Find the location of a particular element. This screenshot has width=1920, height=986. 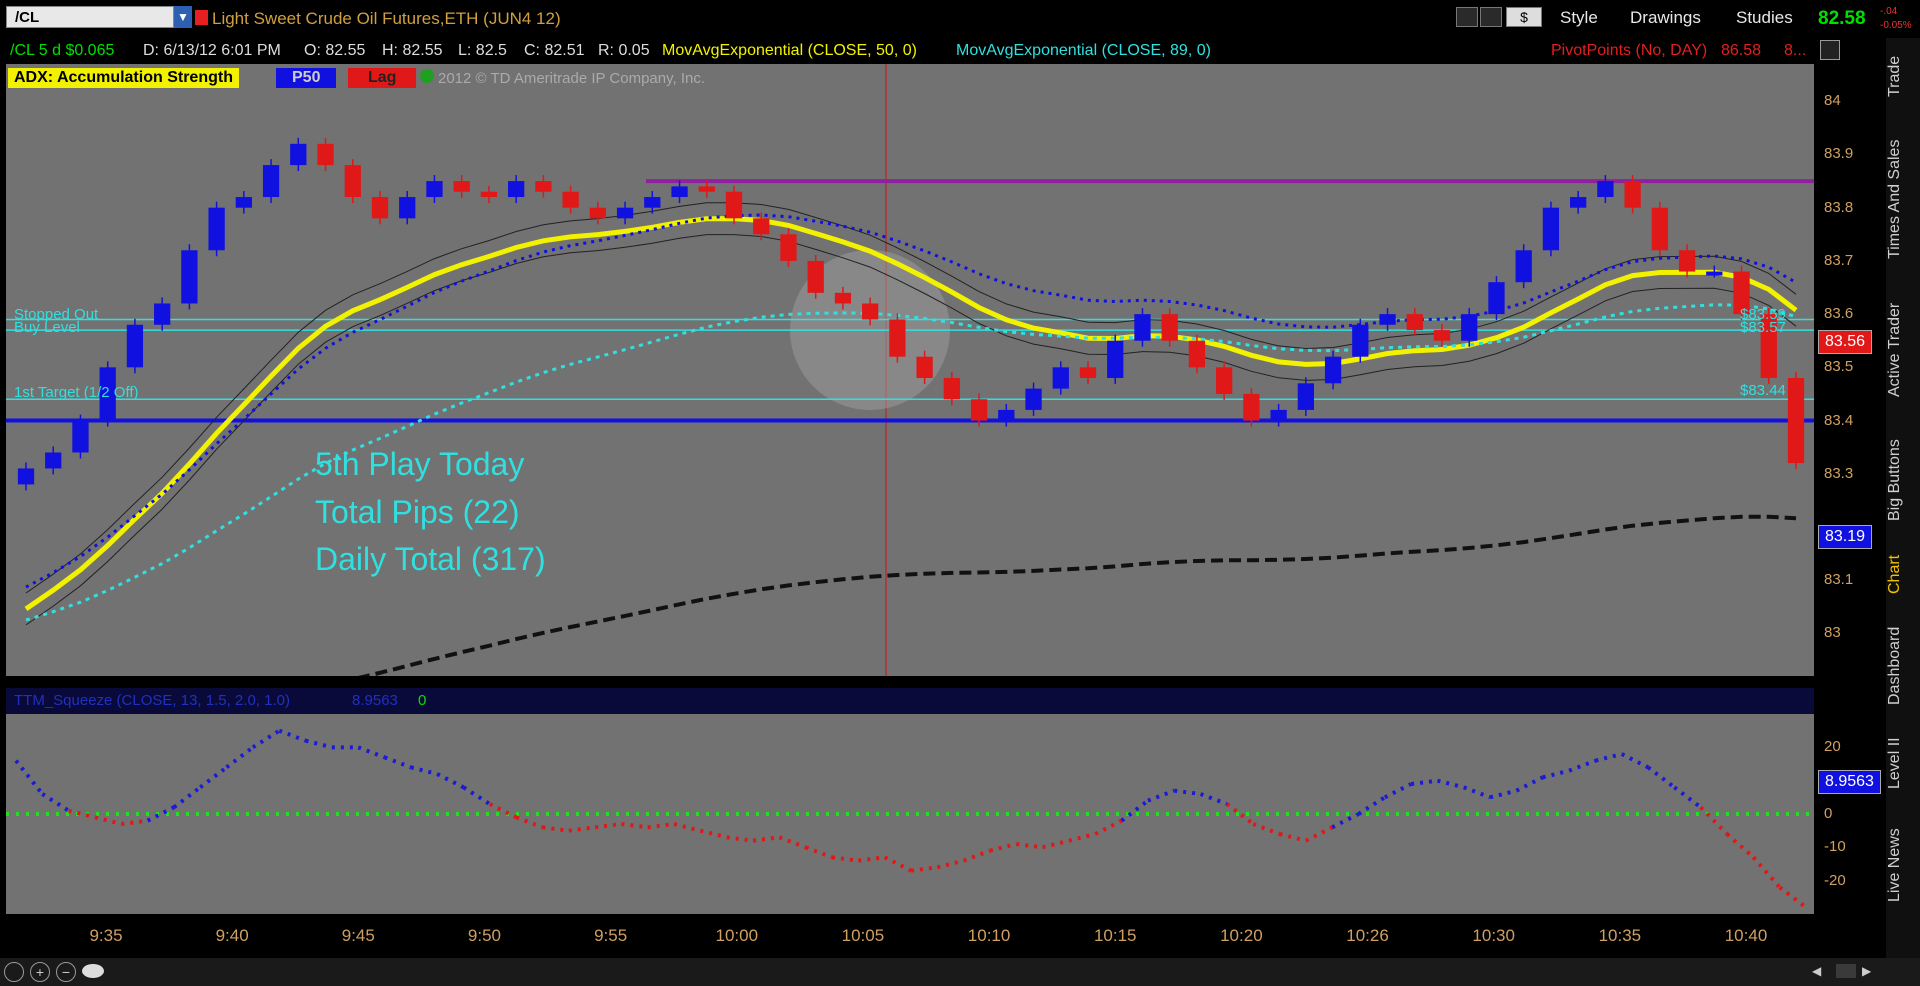

zoom-out-icon: − is located at coordinates (66, 972).